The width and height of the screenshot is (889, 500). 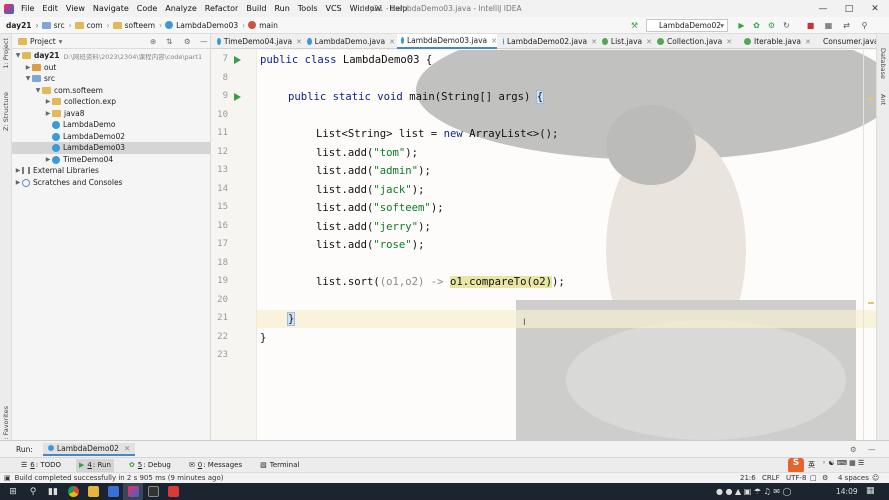 I want to click on ant-tool-tab: Ant, so click(x=883, y=99).